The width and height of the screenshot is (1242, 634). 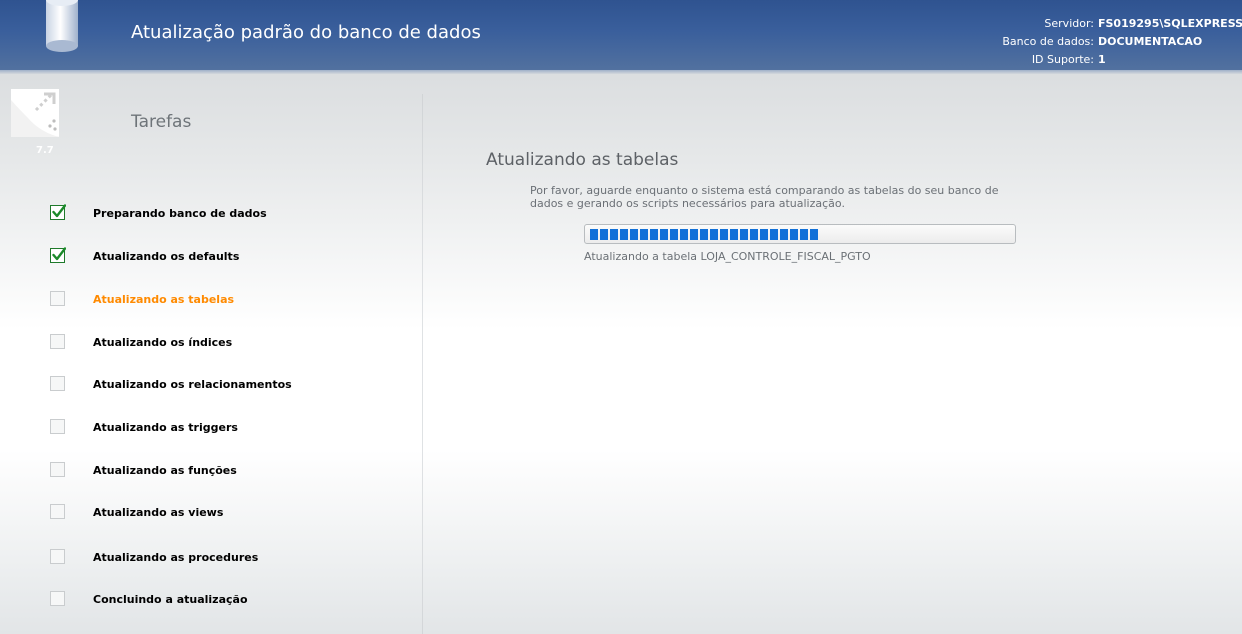 I want to click on task-item: Atualizando os defaults, so click(x=230, y=256).